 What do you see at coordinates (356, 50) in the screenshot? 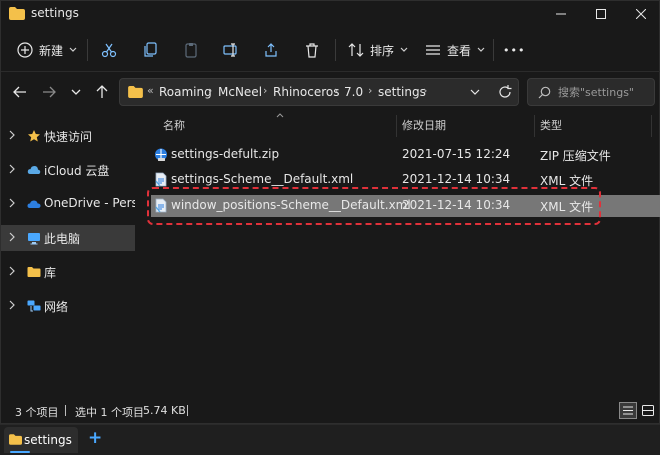
I see `sort-icon` at bounding box center [356, 50].